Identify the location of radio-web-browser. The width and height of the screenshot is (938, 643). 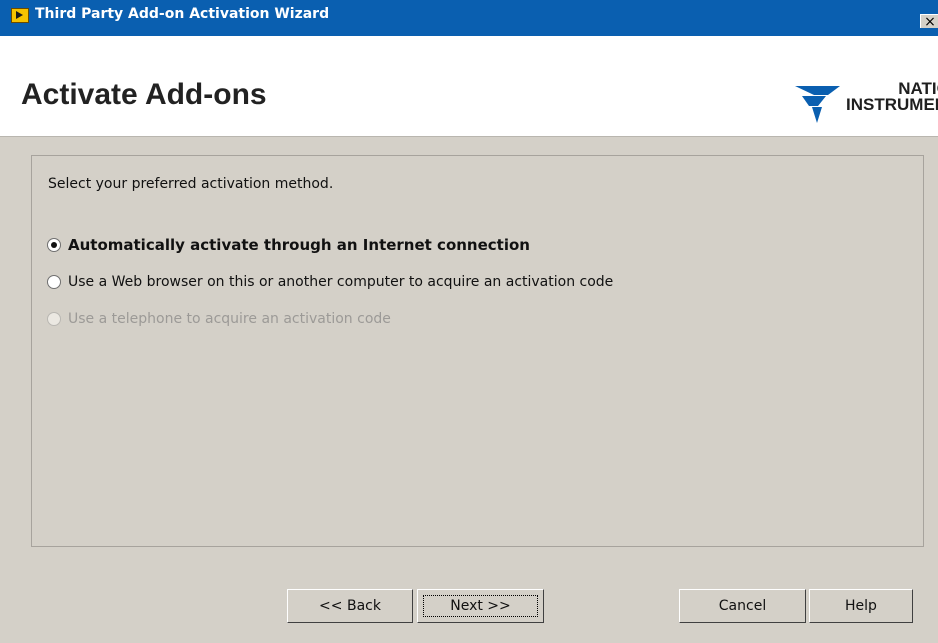
(54, 282).